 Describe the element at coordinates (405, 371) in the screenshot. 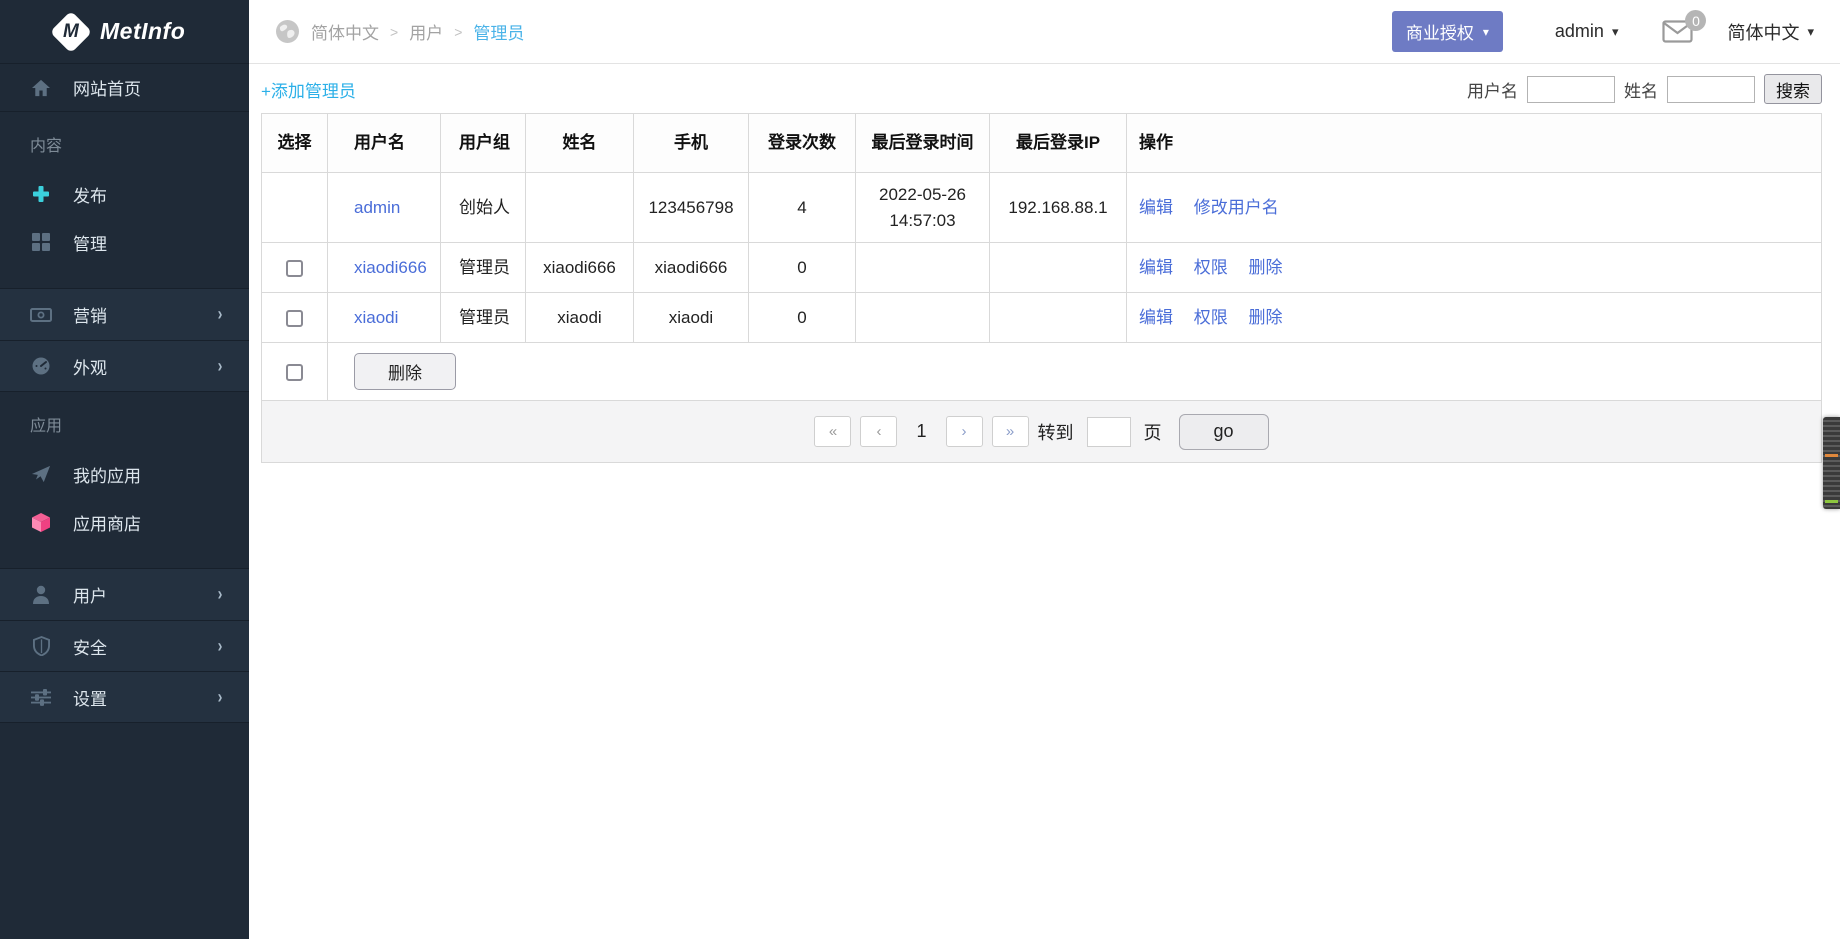

I see `bulk-delete-button: 删除` at that location.